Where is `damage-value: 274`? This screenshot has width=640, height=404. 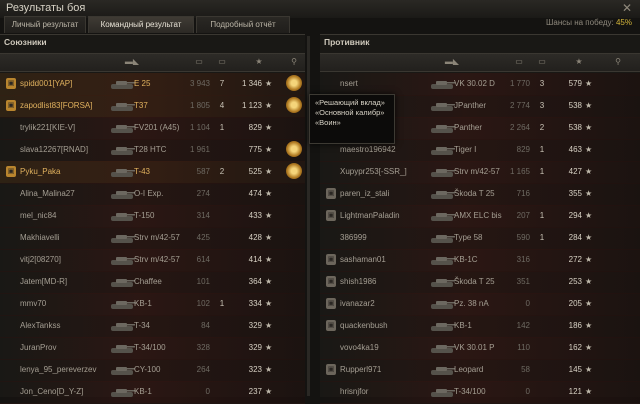 damage-value: 274 is located at coordinates (203, 193).